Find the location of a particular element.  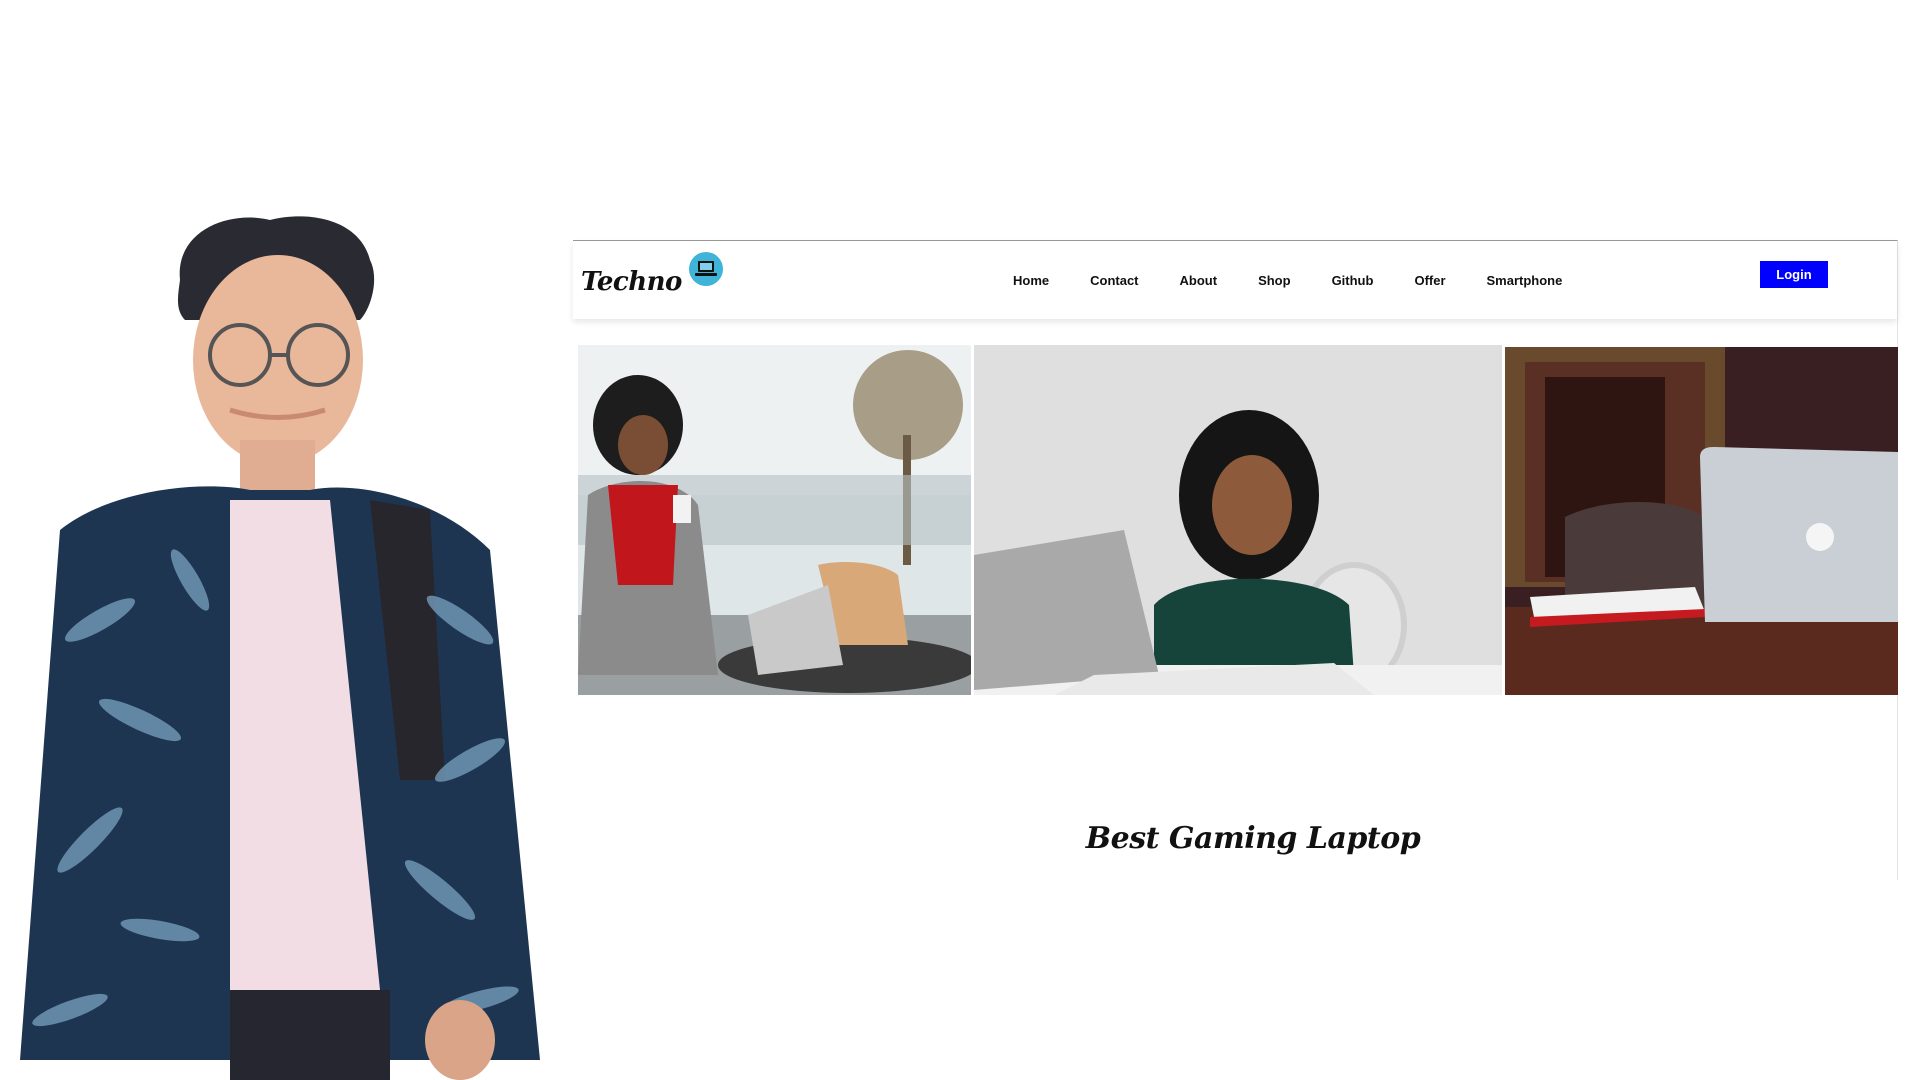

brand-logo: Techno is located at coordinates (652, 276).